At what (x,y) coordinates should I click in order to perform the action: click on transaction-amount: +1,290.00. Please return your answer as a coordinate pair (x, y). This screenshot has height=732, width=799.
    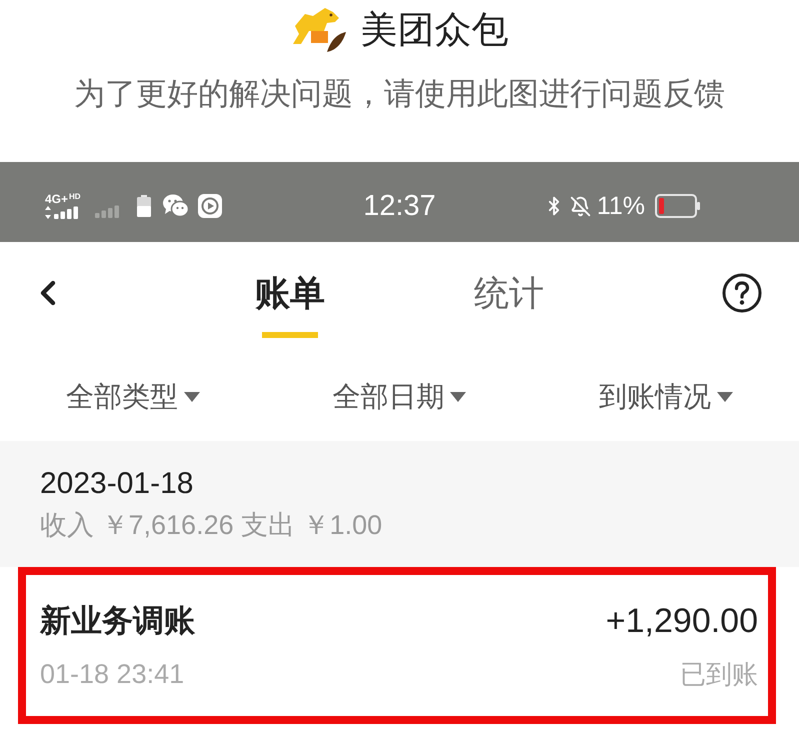
    Looking at the image, I should click on (682, 620).